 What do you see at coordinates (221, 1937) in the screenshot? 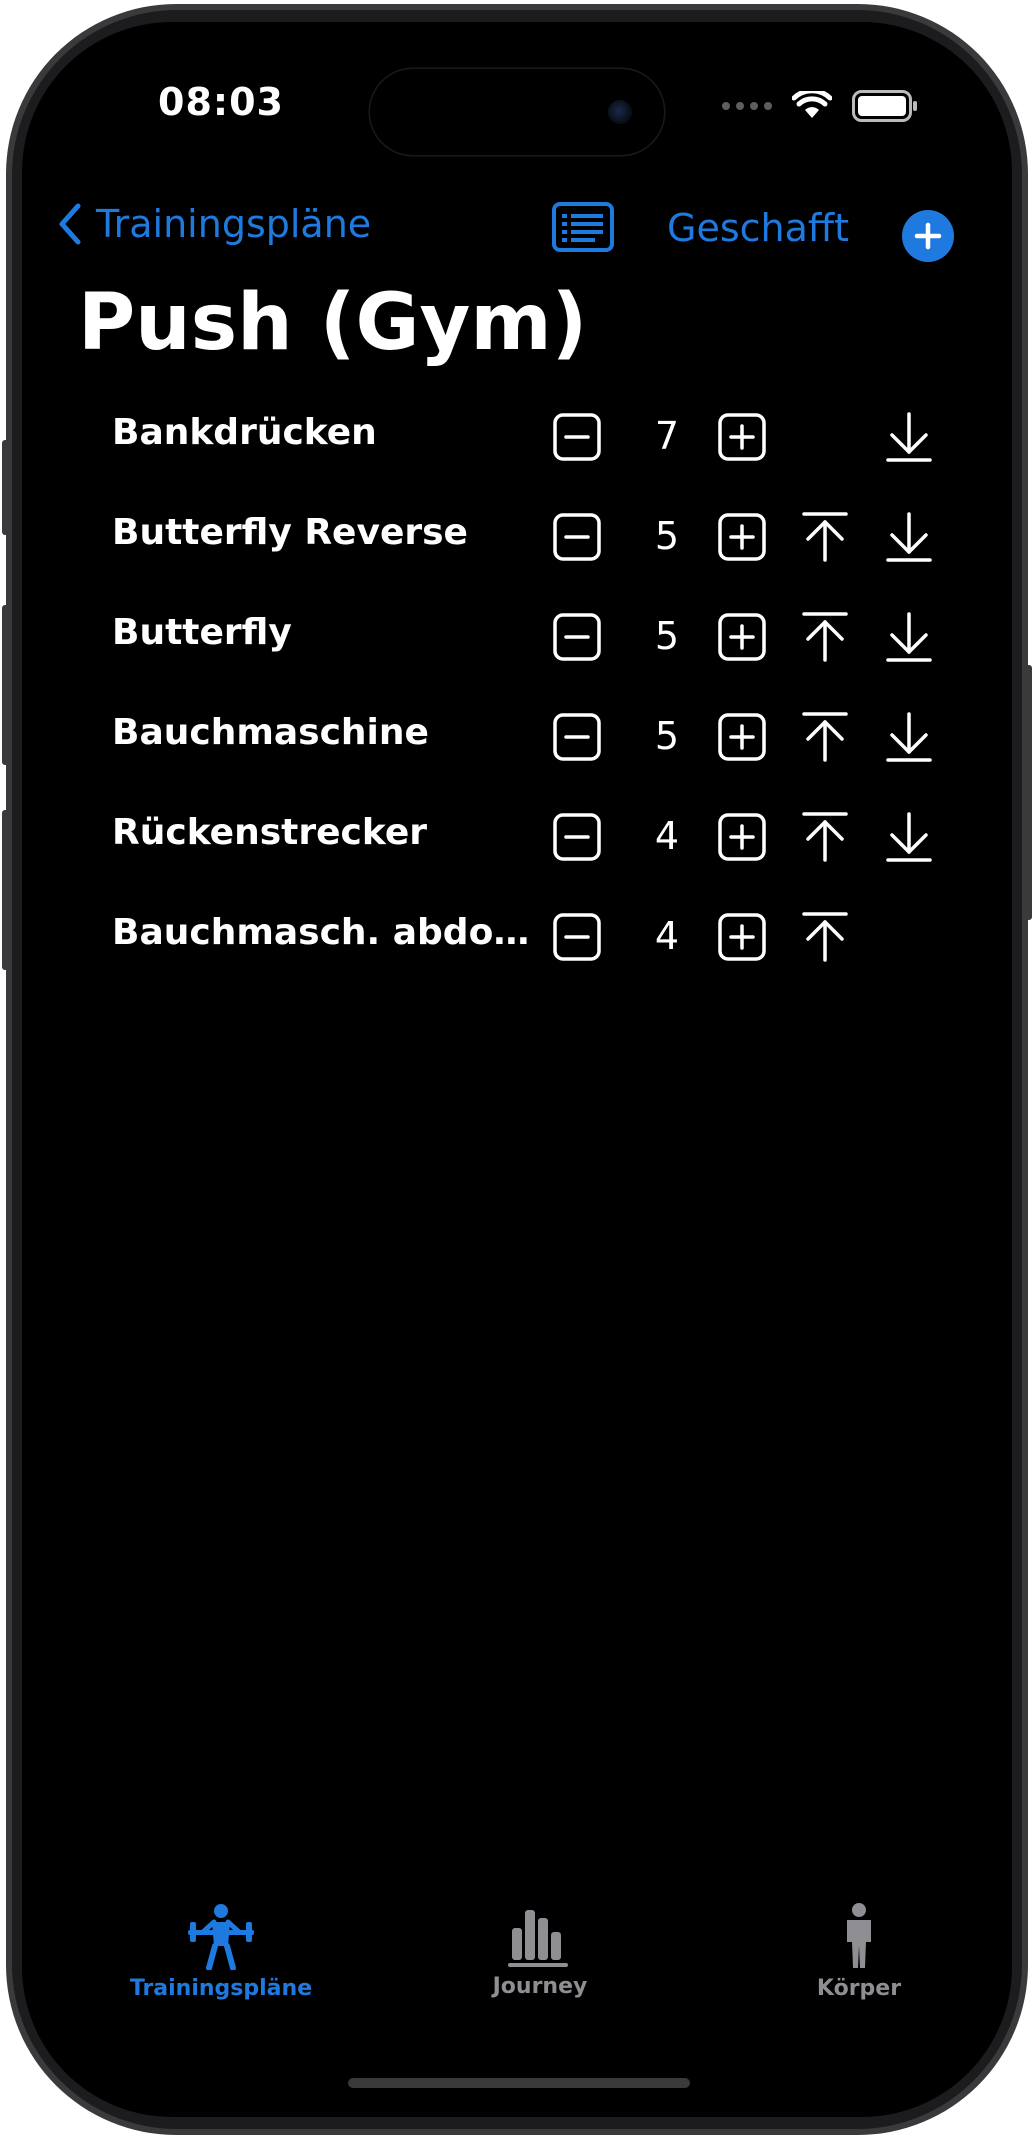
I see `weightlifter-icon` at bounding box center [221, 1937].